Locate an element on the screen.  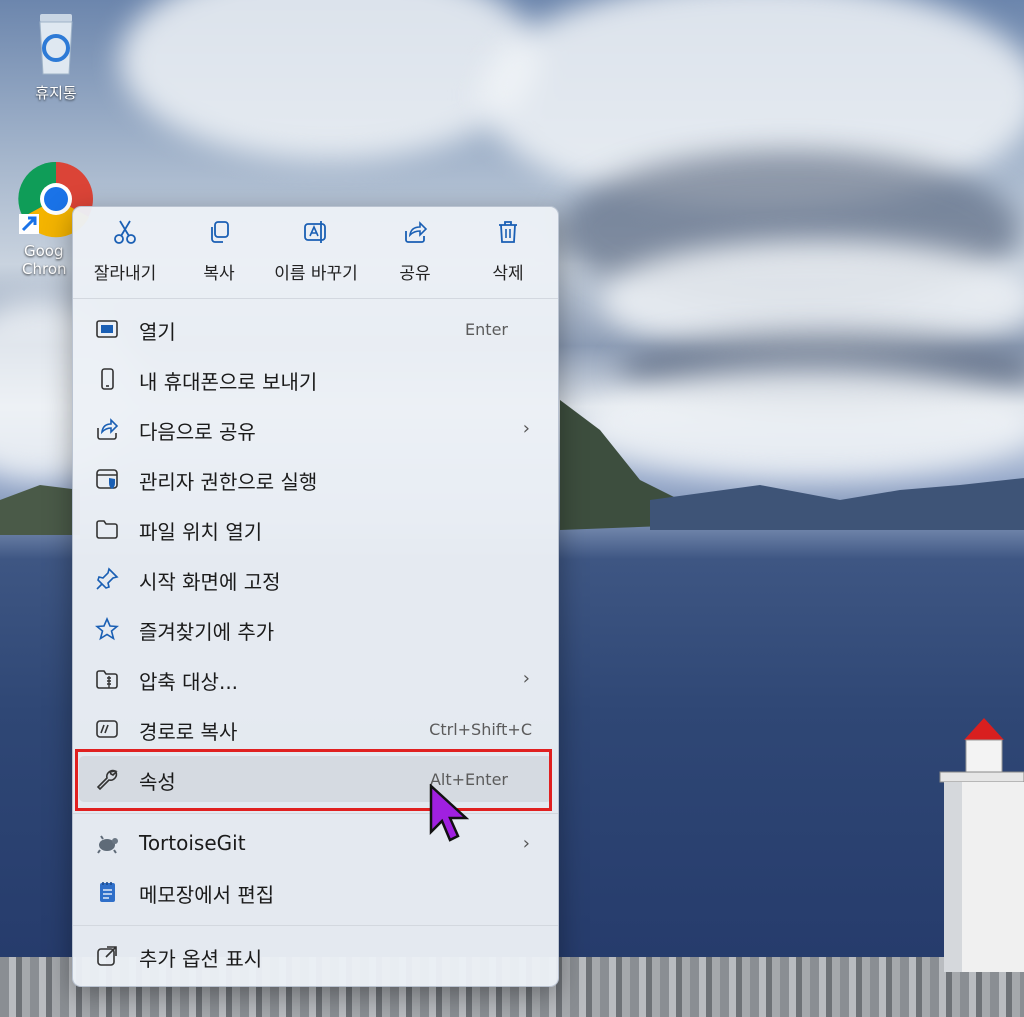
menu-item-share-with: 다음으로 공유 › is located at coordinates (315, 429).